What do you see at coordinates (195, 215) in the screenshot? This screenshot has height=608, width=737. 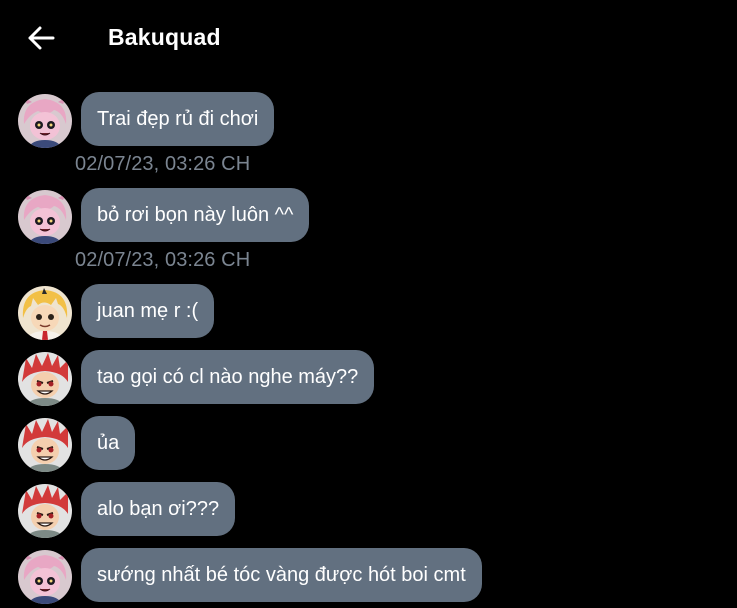 I see `message-bubble: bỏ rơi bọn này luôn ^^` at bounding box center [195, 215].